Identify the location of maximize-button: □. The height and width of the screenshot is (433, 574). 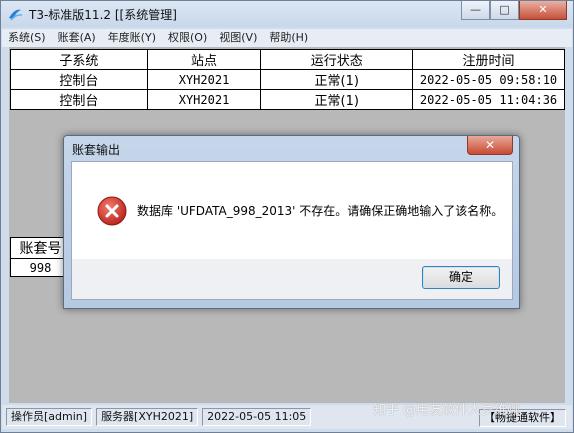
(504, 10).